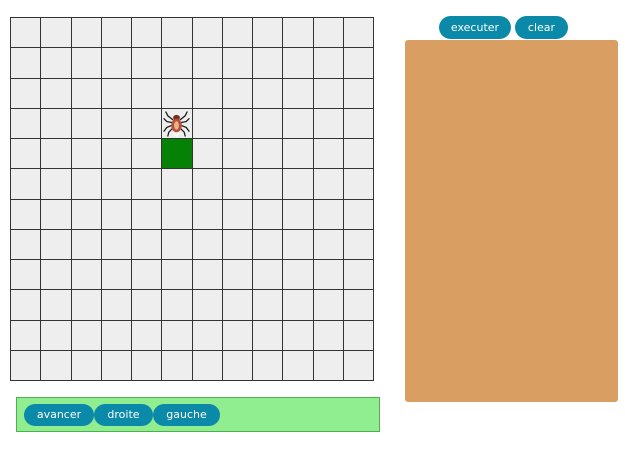 The width and height of the screenshot is (625, 449). Describe the element at coordinates (475, 27) in the screenshot. I see `execute-button: executer` at that location.